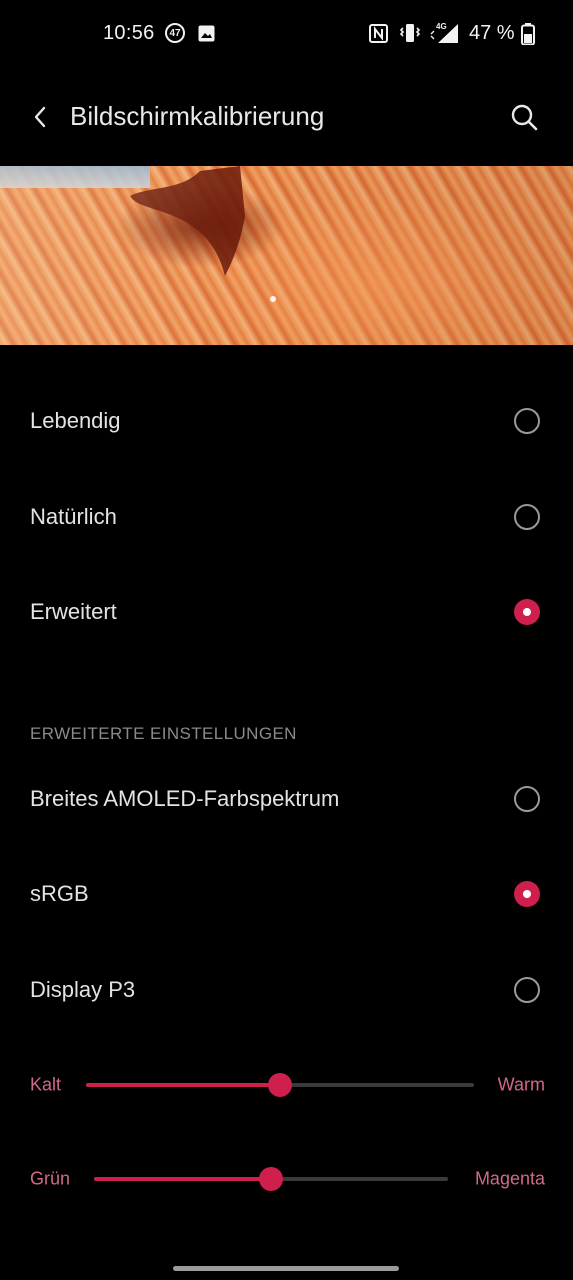  What do you see at coordinates (286, 33) in the screenshot?
I see `status-bar: 10:56 47 4G 47 %` at bounding box center [286, 33].